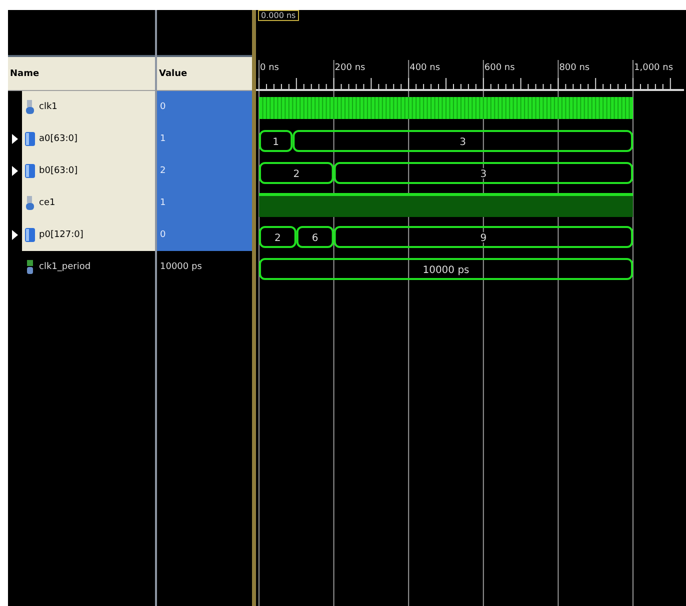  Describe the element at coordinates (30, 267) in the screenshot. I see `constant-signal-icon` at that location.